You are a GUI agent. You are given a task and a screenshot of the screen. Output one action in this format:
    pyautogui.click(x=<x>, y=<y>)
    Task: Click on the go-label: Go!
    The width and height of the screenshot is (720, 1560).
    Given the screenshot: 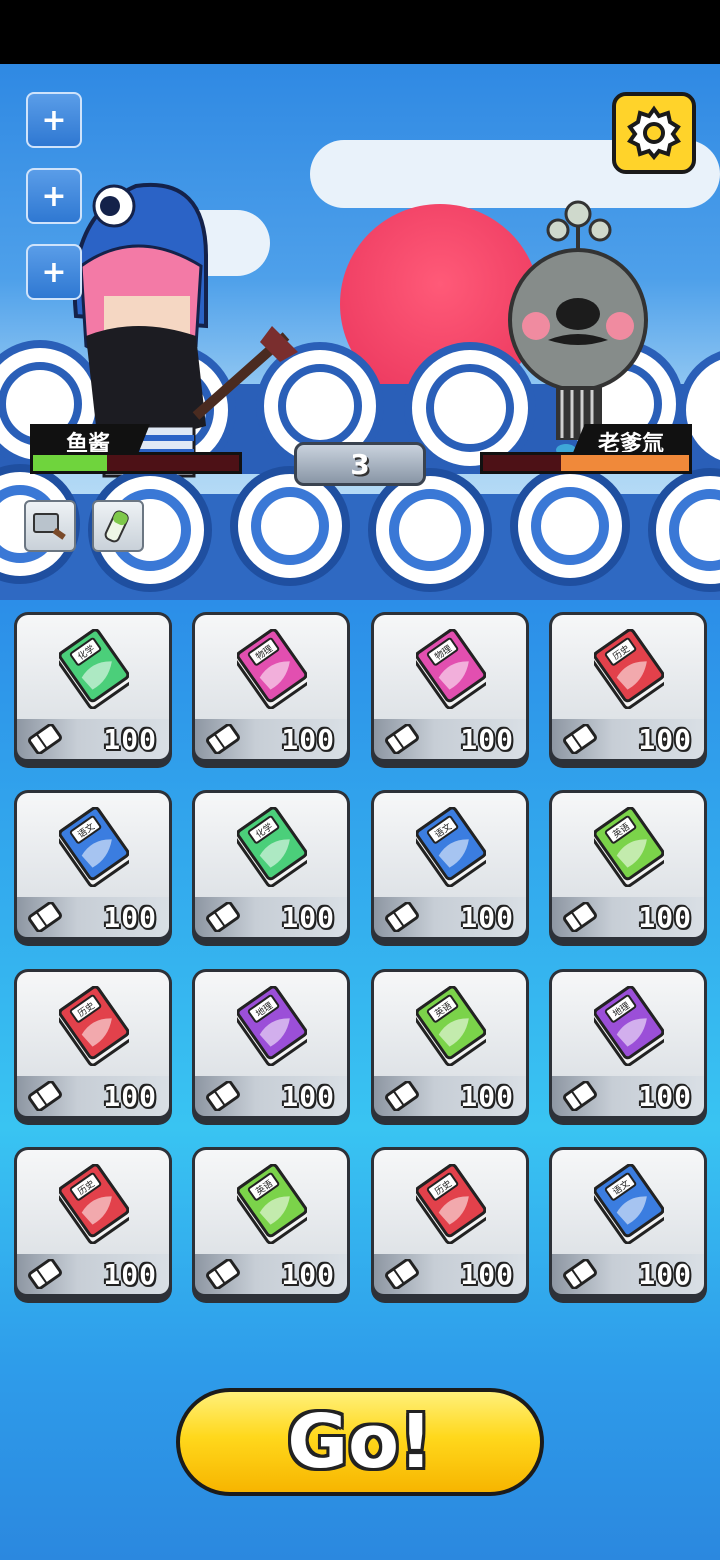 What is the action you would take?
    pyautogui.click(x=360, y=1442)
    